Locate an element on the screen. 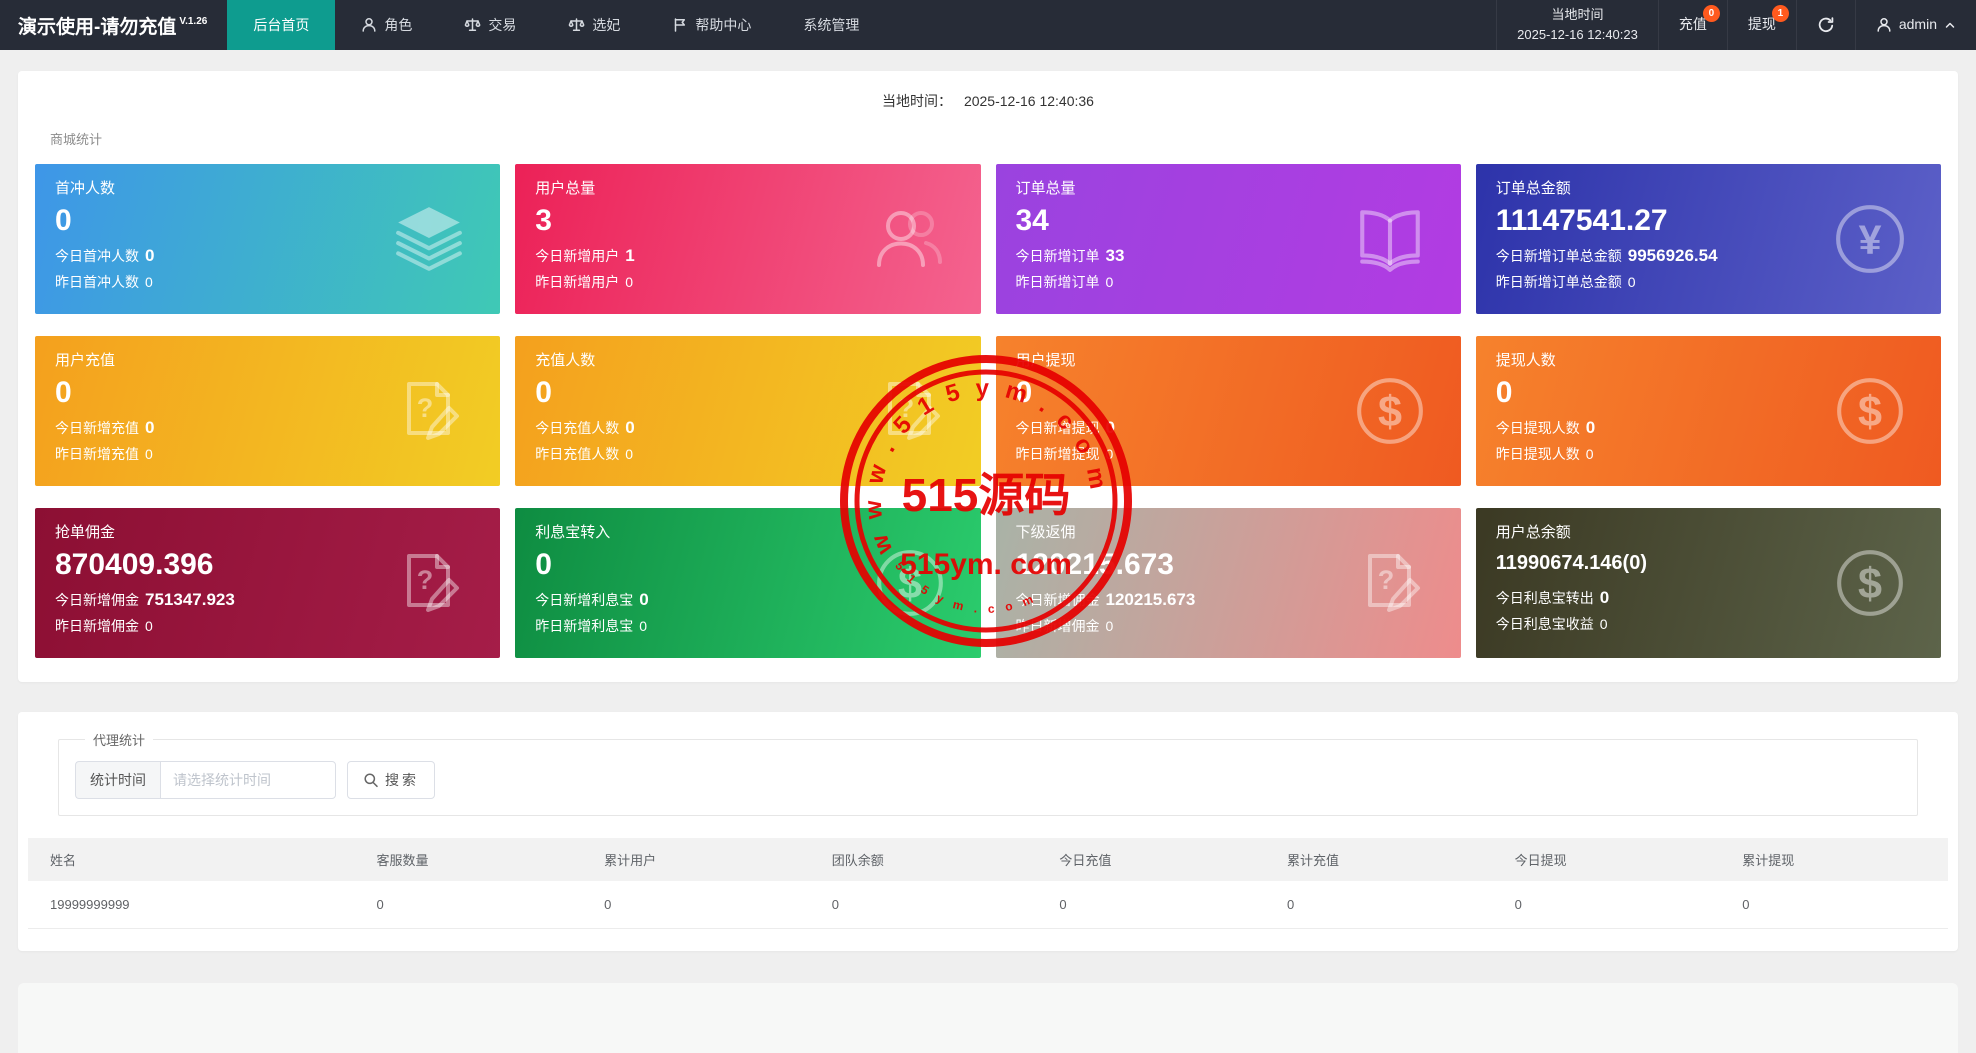 This screenshot has height=1053, width=1976. nav-tab-label: 后台首页 is located at coordinates (281, 25).